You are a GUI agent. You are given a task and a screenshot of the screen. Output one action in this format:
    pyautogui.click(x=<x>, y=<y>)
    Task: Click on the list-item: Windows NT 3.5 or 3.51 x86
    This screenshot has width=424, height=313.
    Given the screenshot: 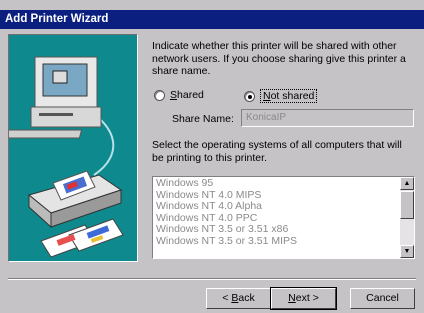 What is the action you would take?
    pyautogui.click(x=226, y=229)
    